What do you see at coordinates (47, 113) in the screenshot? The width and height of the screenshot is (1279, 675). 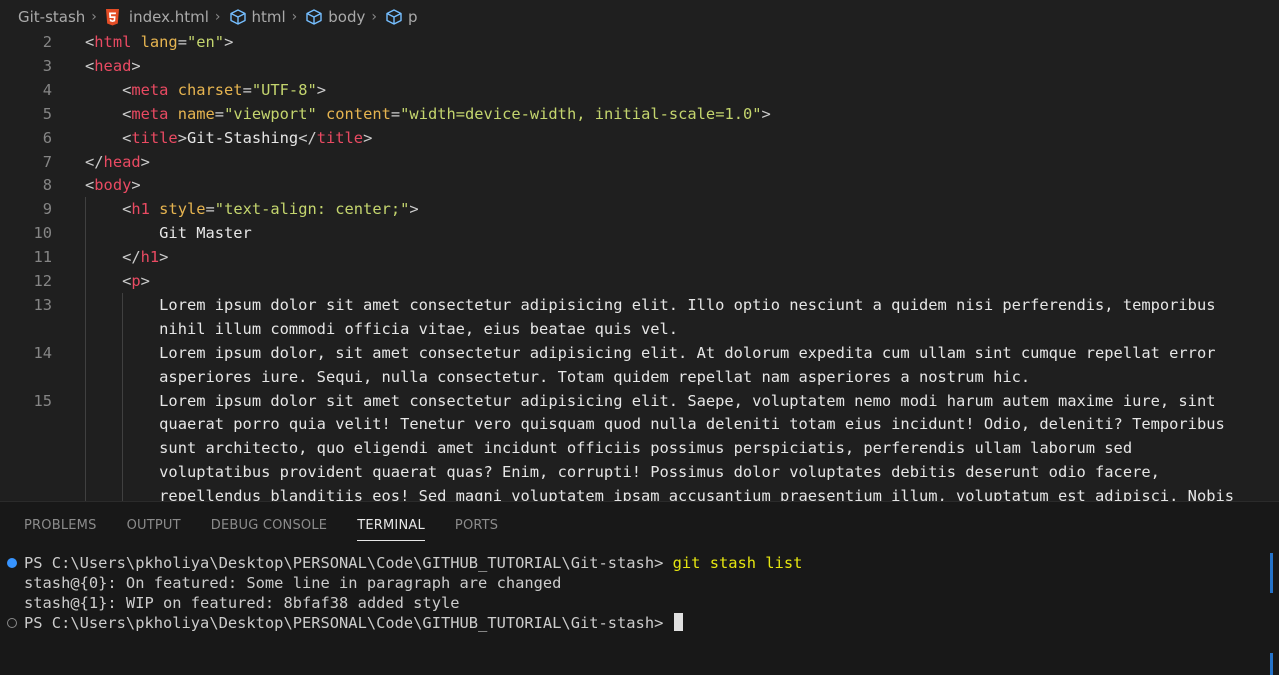 I see `line-number: 5` at bounding box center [47, 113].